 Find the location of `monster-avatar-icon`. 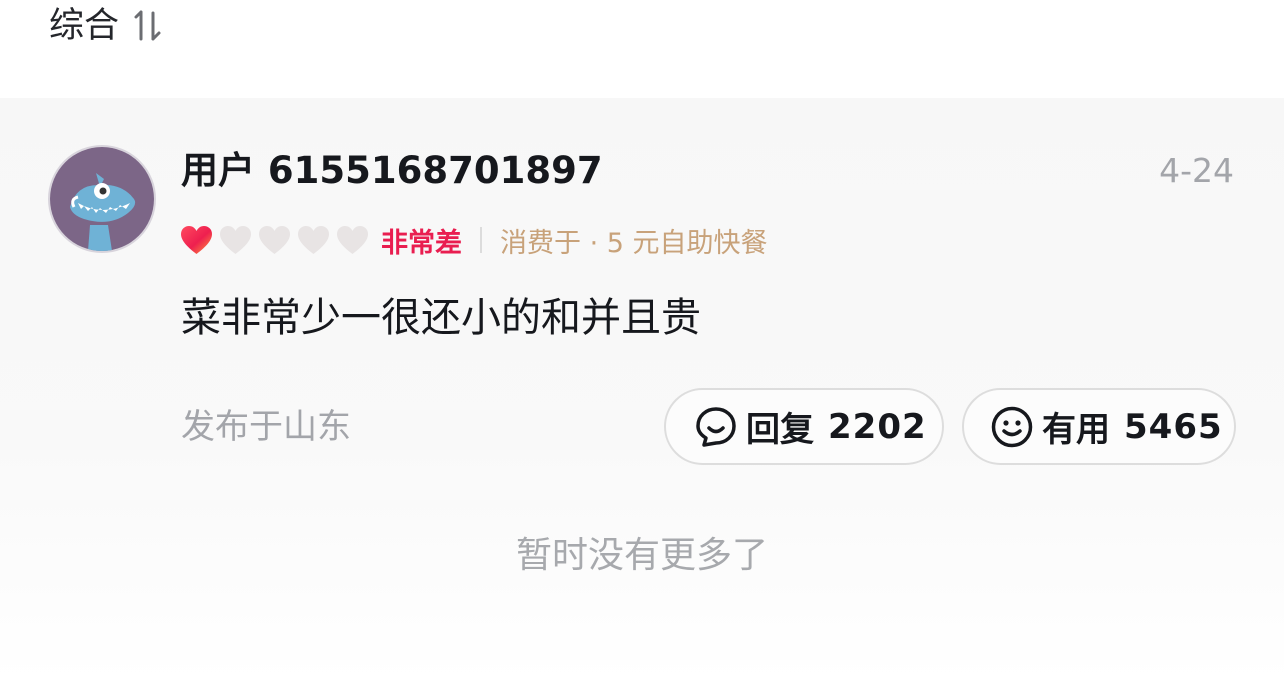

monster-avatar-icon is located at coordinates (102, 199).